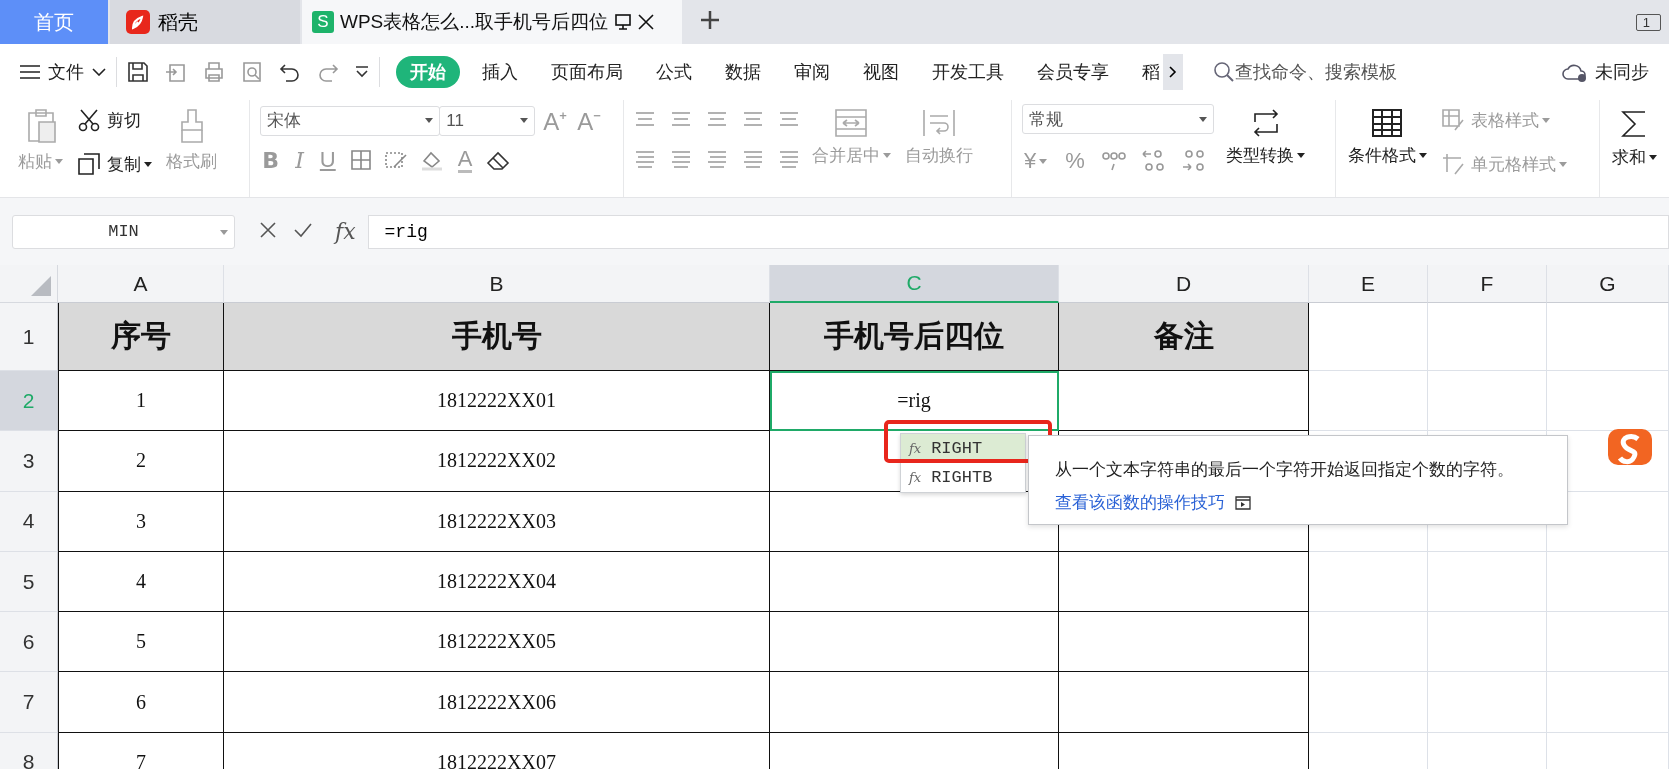 The width and height of the screenshot is (1669, 769). What do you see at coordinates (1184, 284) in the screenshot?
I see `column-header: D` at bounding box center [1184, 284].